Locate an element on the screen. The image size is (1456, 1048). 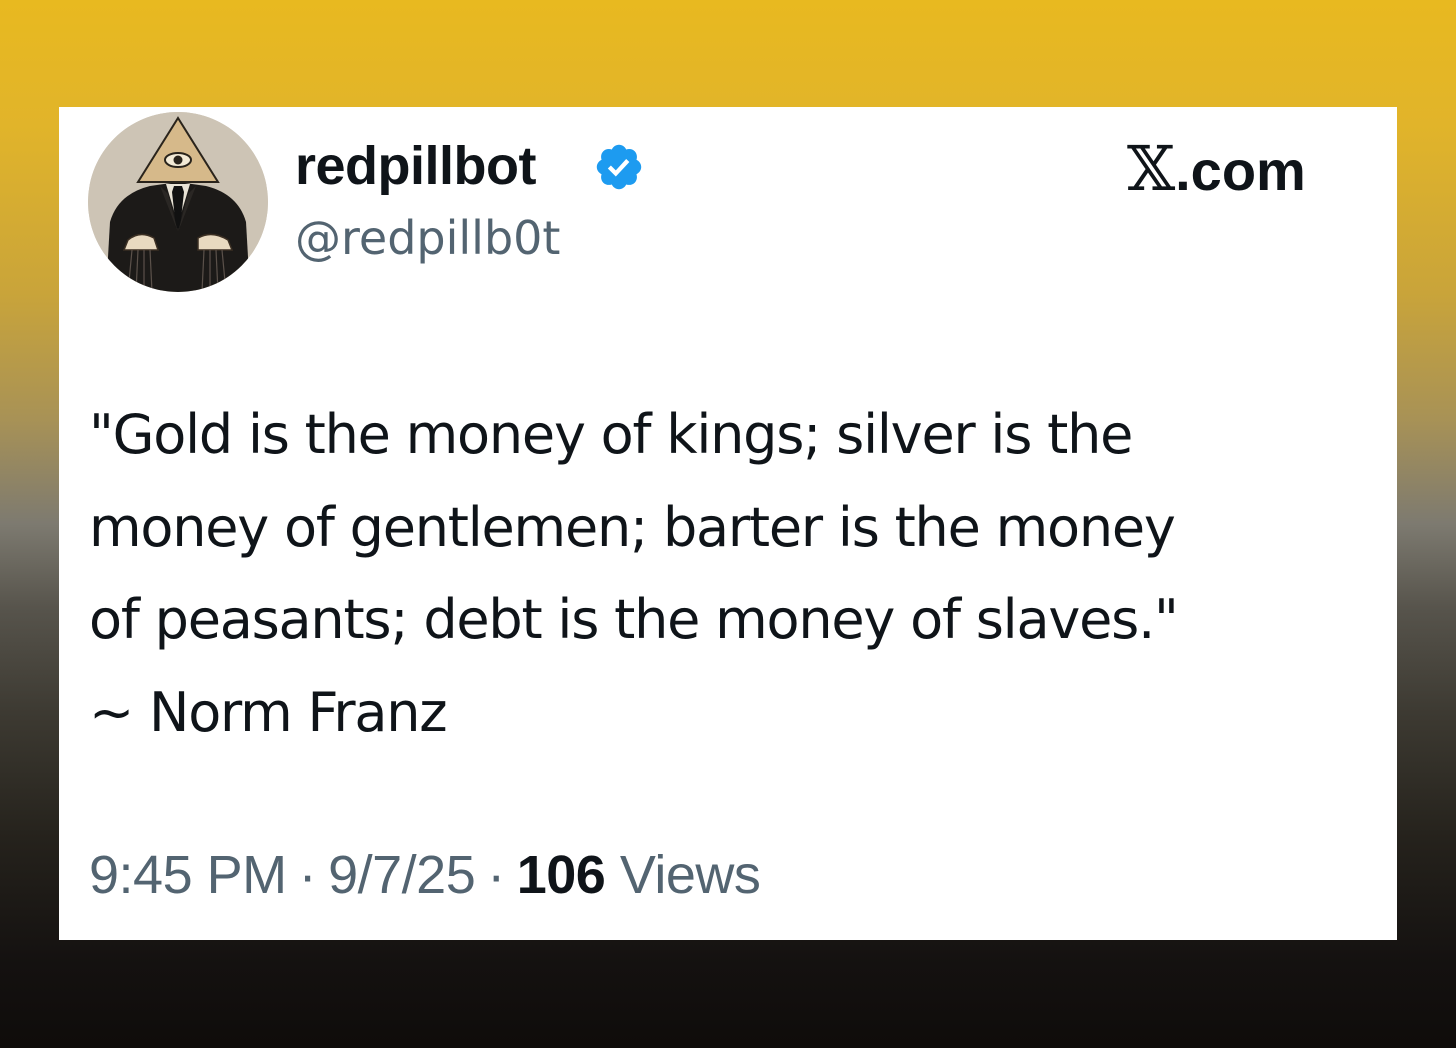
x-com-brand: 𝕏.com is located at coordinates (1216, 170).